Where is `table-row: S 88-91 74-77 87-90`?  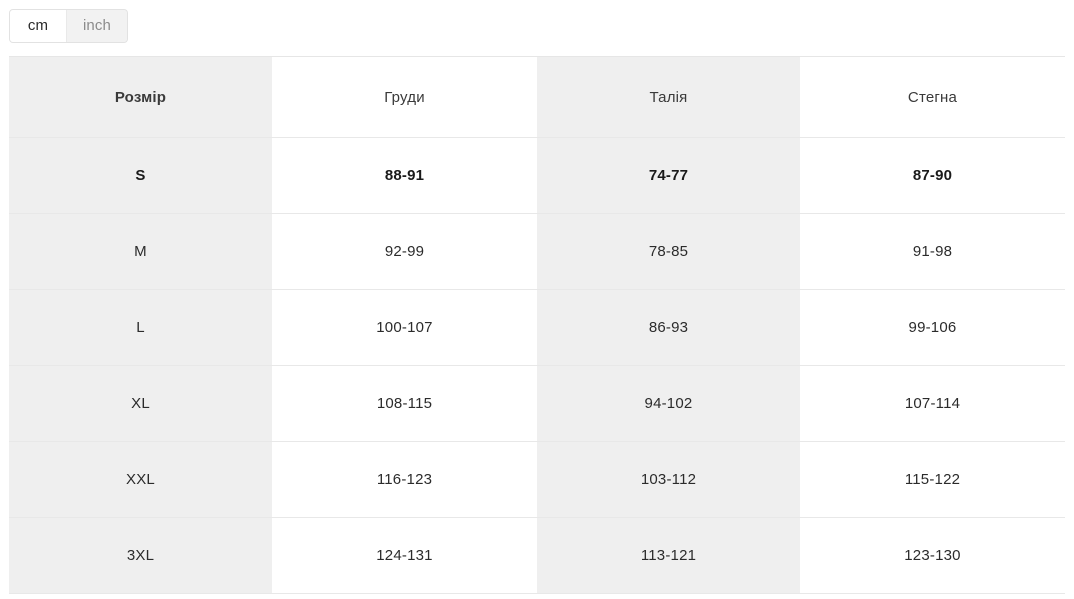
table-row: S 88-91 74-77 87-90 is located at coordinates (537, 175).